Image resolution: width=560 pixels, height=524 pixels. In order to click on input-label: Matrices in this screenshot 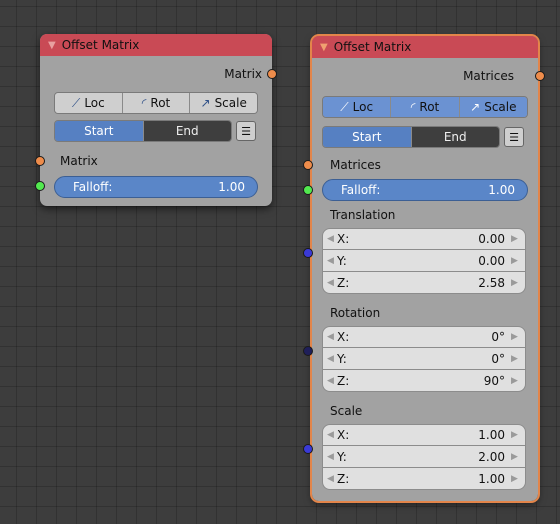, I will do `click(355, 165)`.